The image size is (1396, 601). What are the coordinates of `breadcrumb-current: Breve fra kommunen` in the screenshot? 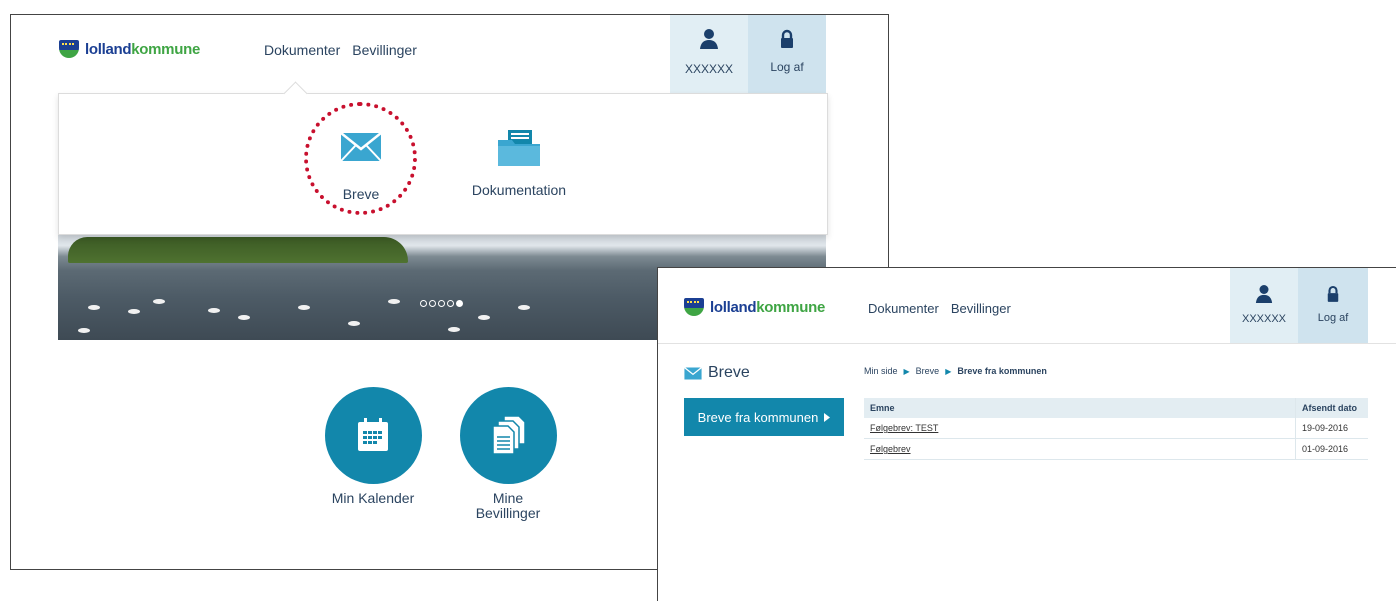 It's located at (1002, 371).